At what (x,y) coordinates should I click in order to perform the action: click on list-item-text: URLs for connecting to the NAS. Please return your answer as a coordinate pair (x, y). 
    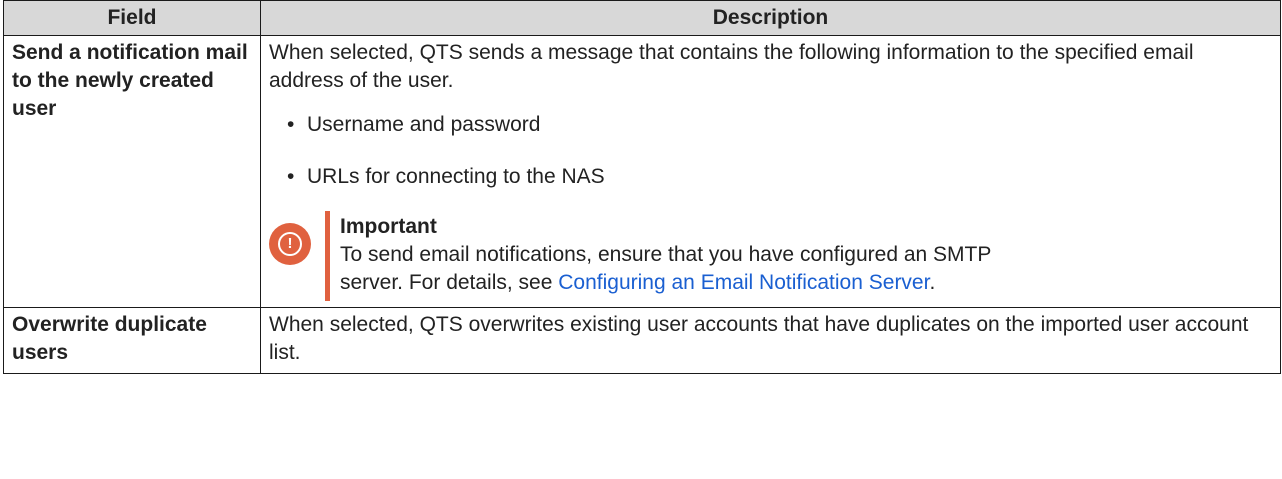
    Looking at the image, I should click on (456, 176).